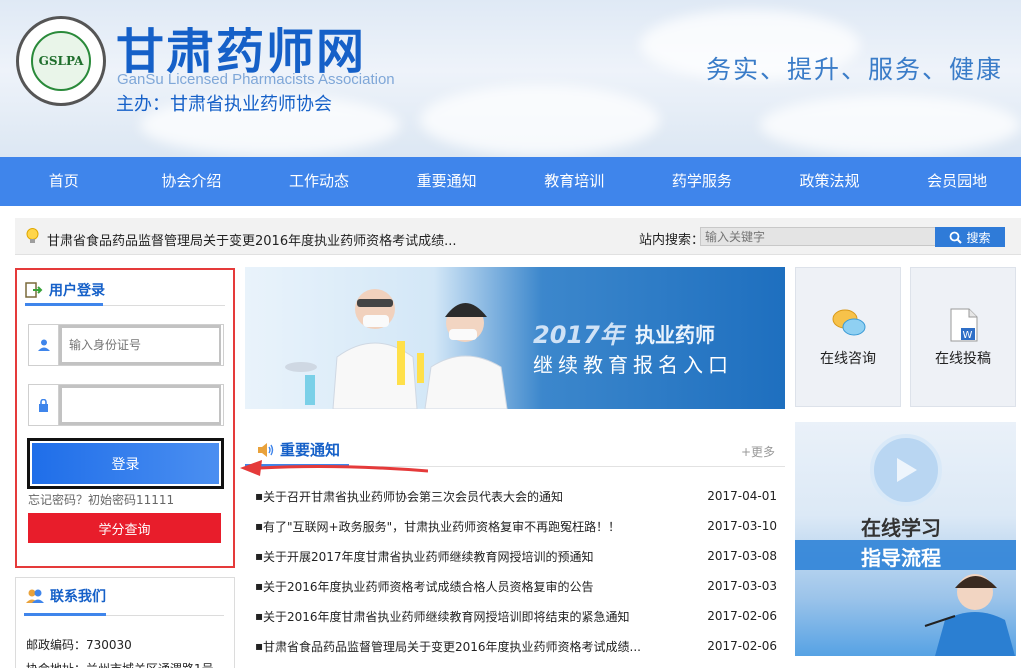  What do you see at coordinates (334, 468) in the screenshot?
I see `annotation-arrow-icon` at bounding box center [334, 468].